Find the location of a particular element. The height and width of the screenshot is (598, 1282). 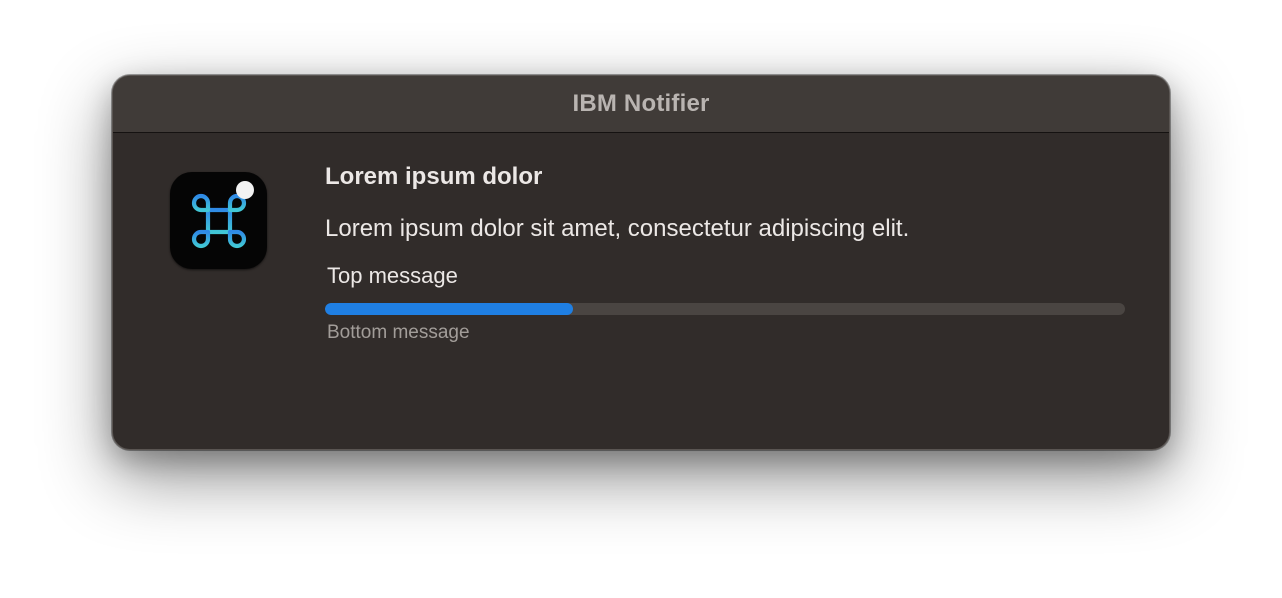

title-bar: IBM Notifier is located at coordinates (641, 104).